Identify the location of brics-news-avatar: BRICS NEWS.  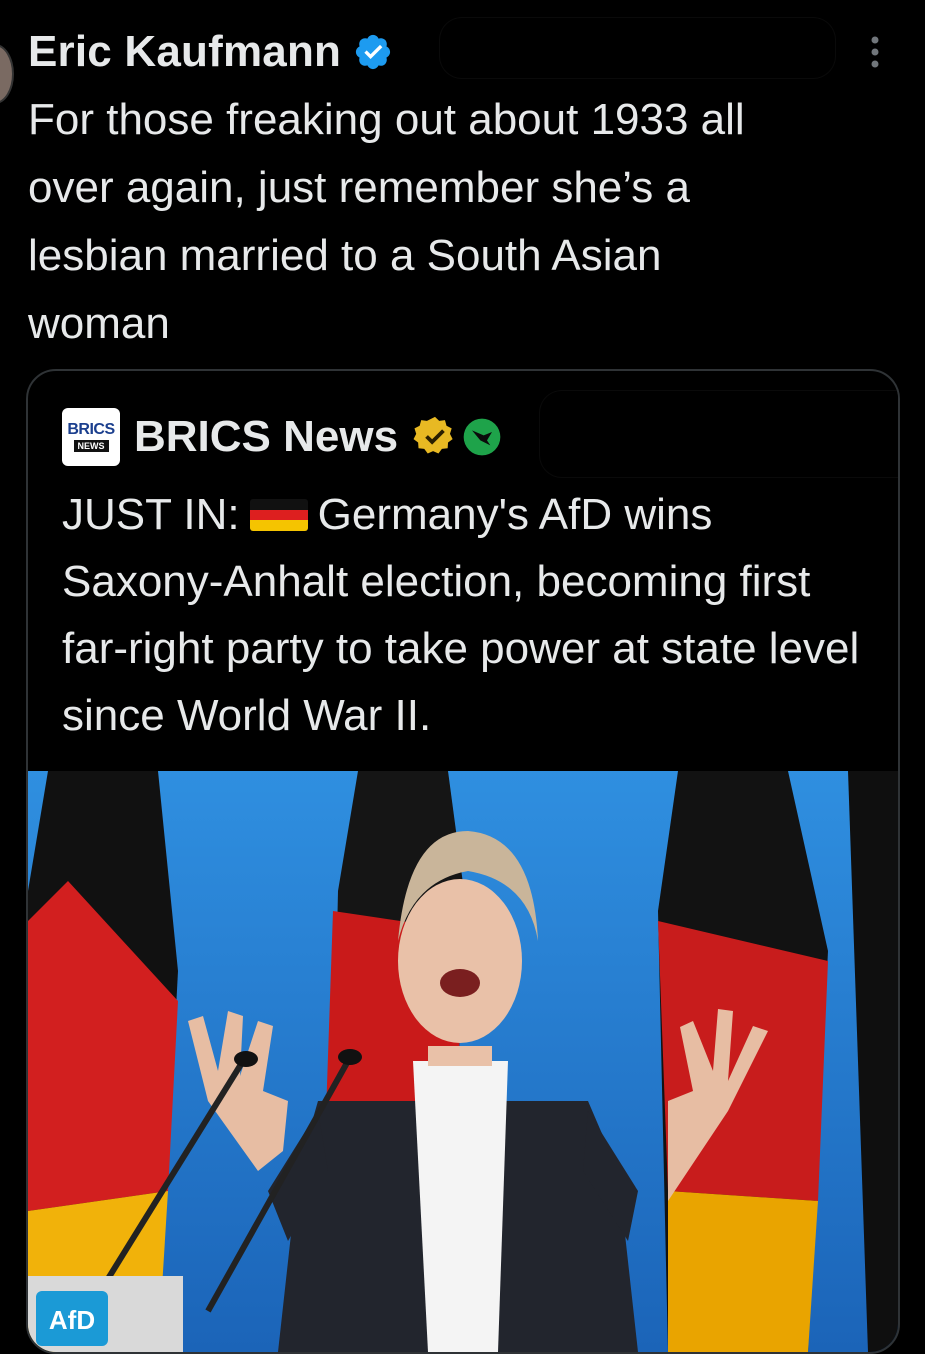
(91, 437).